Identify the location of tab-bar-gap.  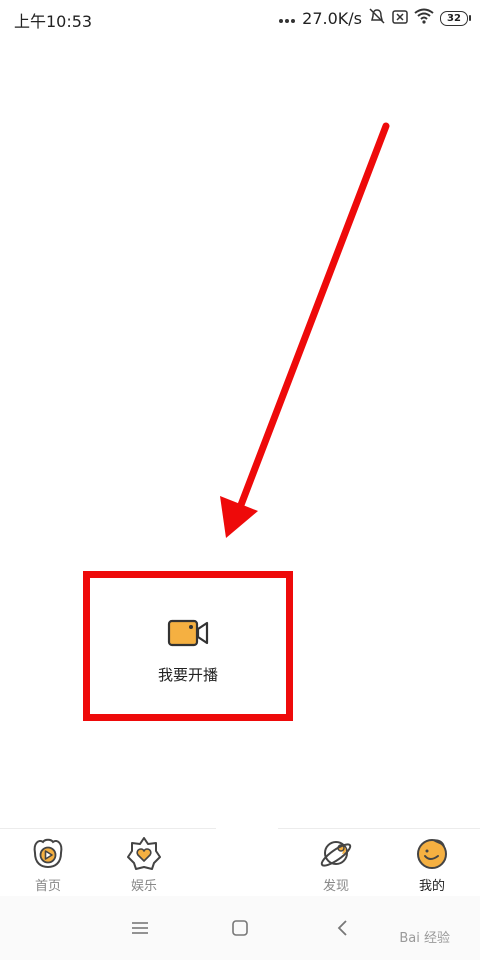
(247, 829).